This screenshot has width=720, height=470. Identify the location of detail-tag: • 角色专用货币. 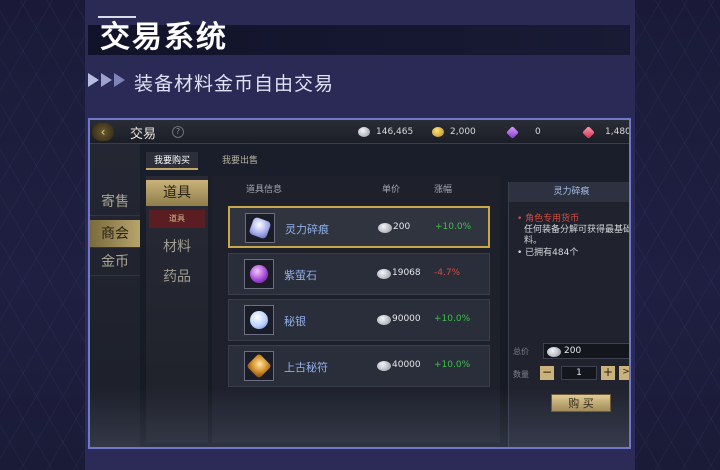
(548, 219).